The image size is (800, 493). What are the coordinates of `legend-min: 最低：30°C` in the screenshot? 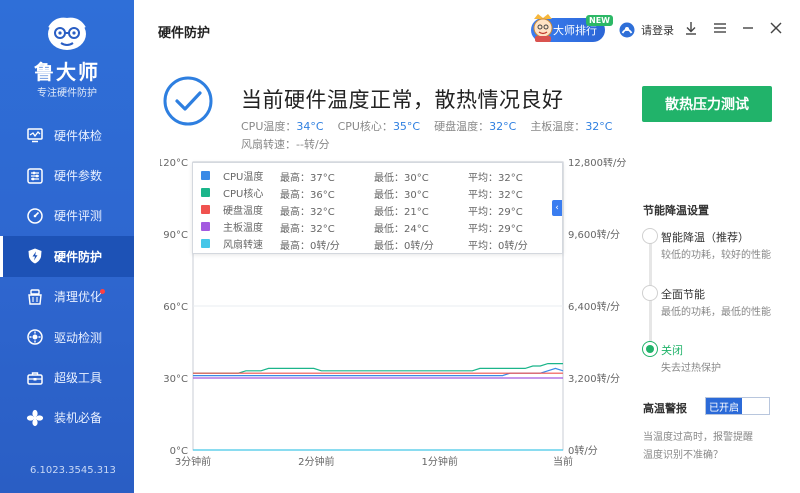 It's located at (401, 178).